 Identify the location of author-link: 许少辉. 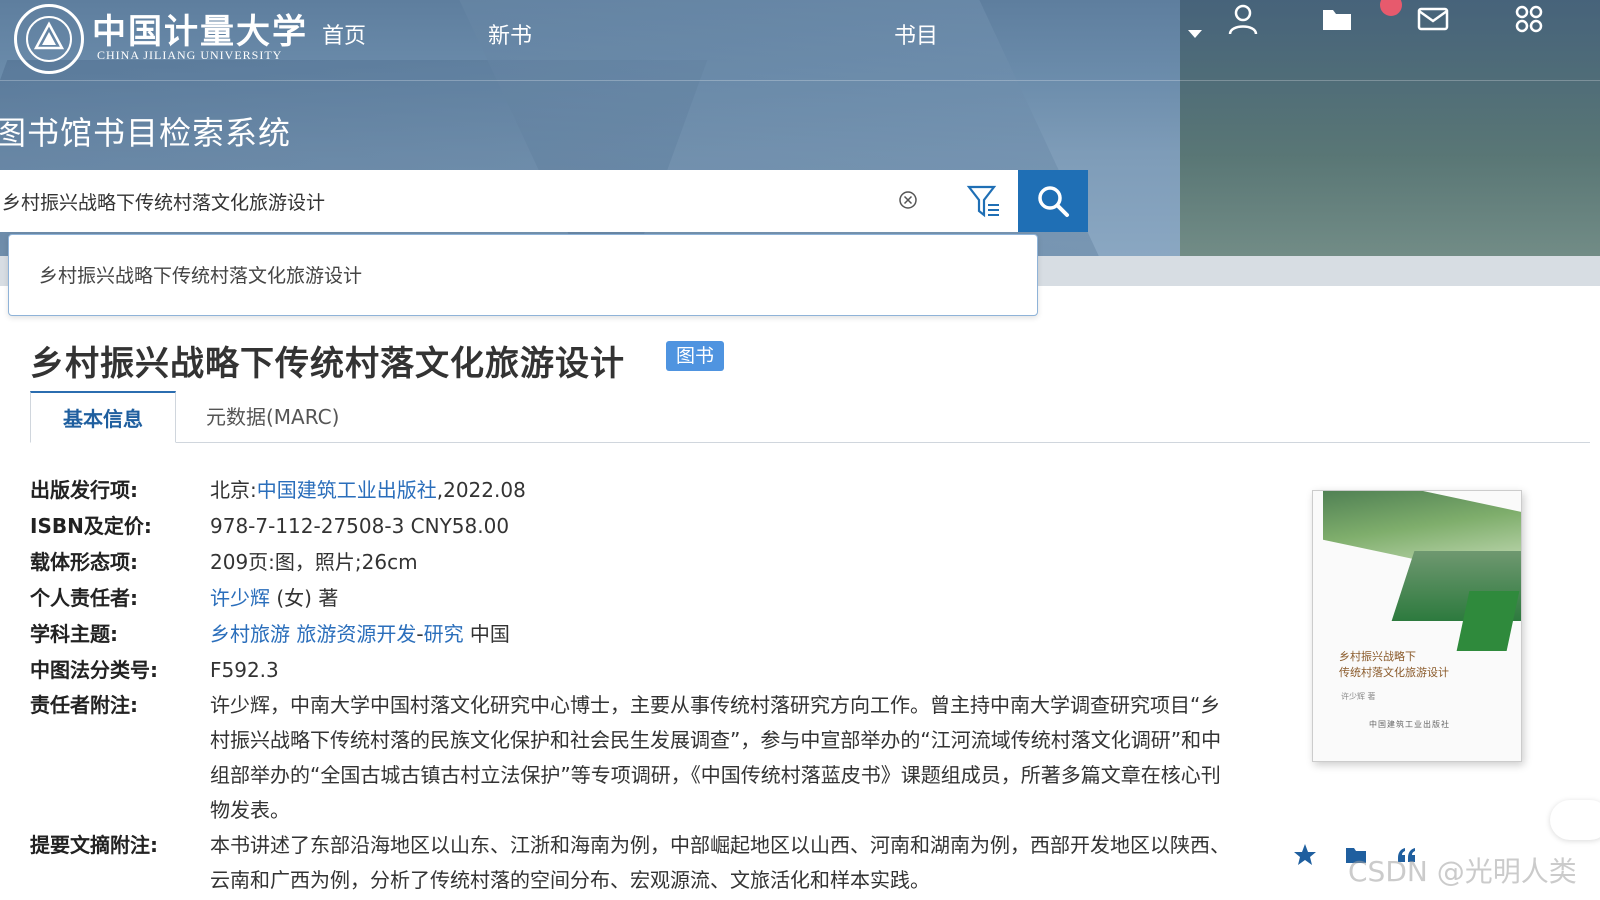
(240, 598).